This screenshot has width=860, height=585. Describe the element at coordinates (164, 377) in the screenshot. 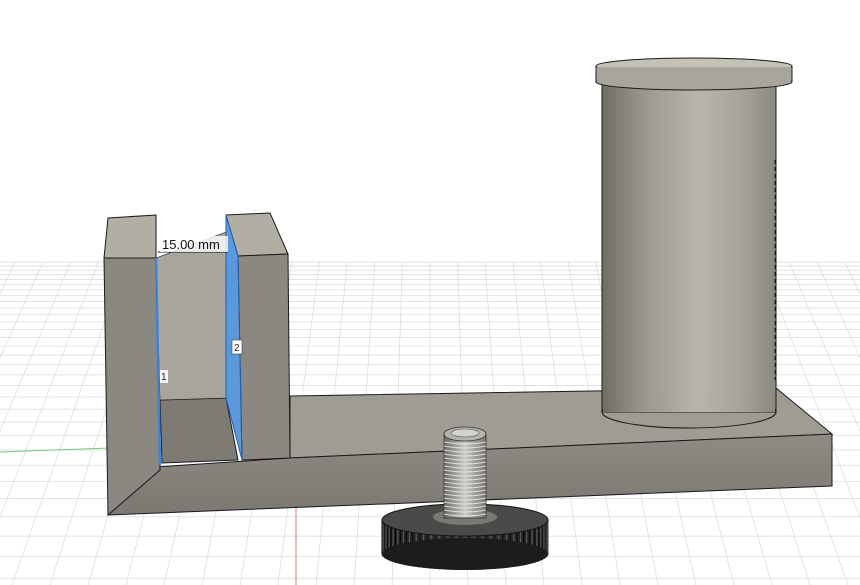

I see `face-1-number: 1` at that location.